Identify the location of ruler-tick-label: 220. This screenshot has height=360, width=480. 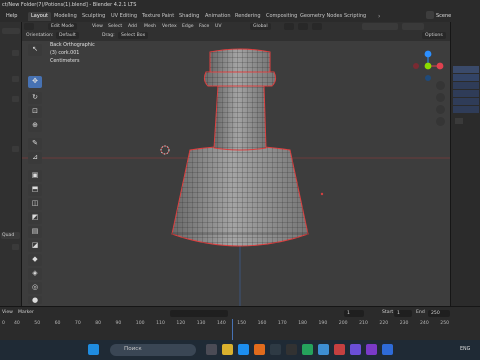
(384, 323).